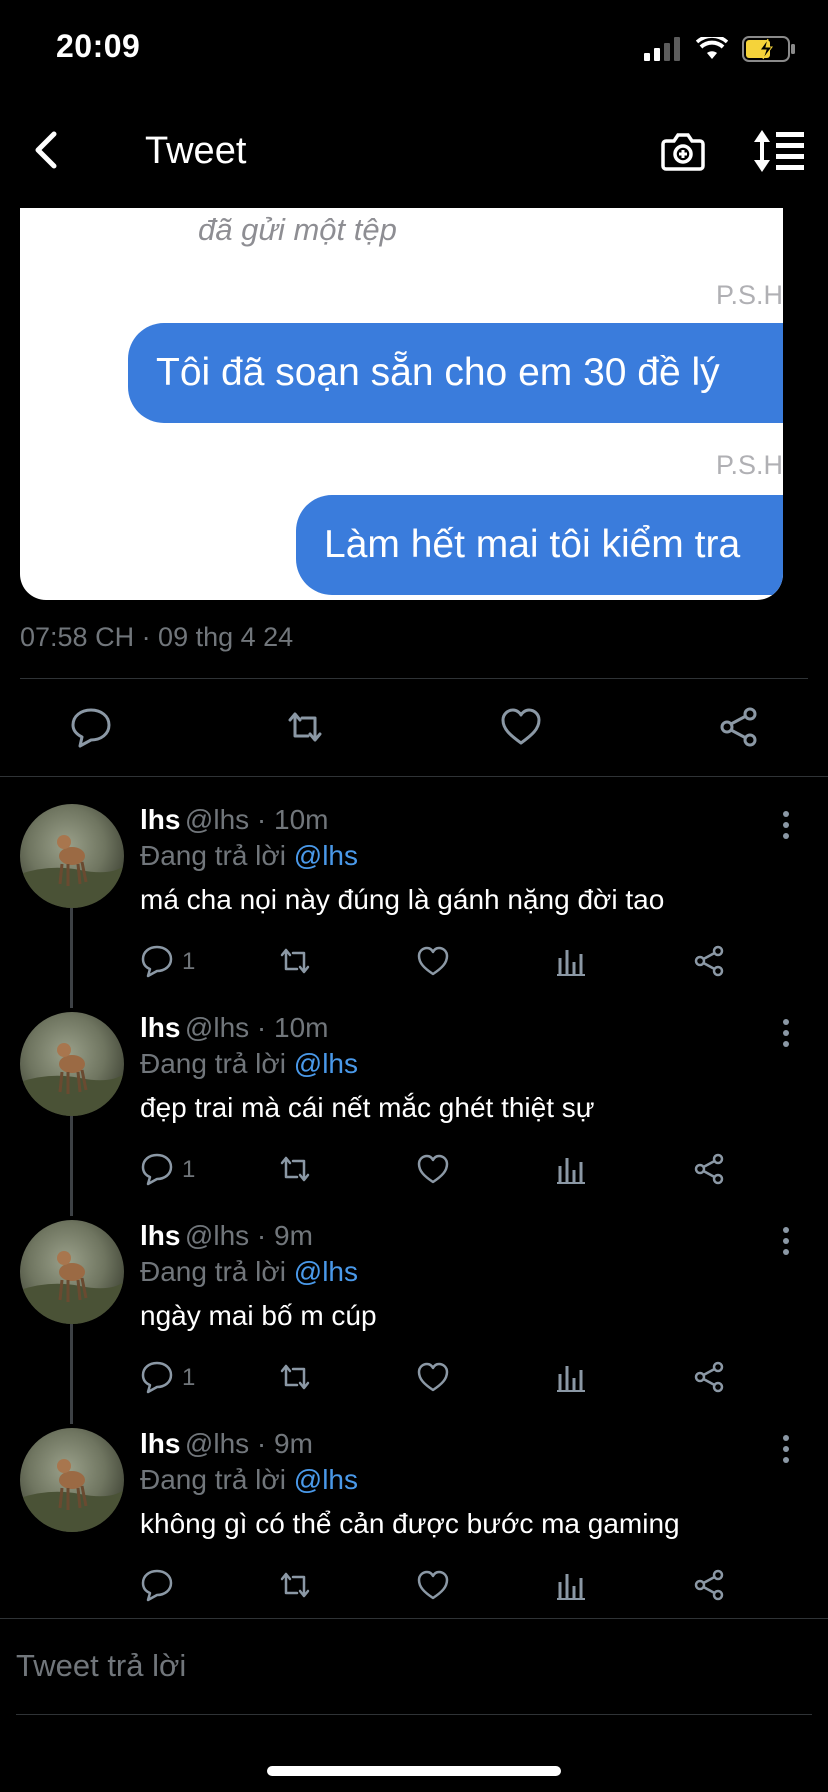 This screenshot has height=1792, width=828. I want to click on wifi-icon, so click(712, 48).